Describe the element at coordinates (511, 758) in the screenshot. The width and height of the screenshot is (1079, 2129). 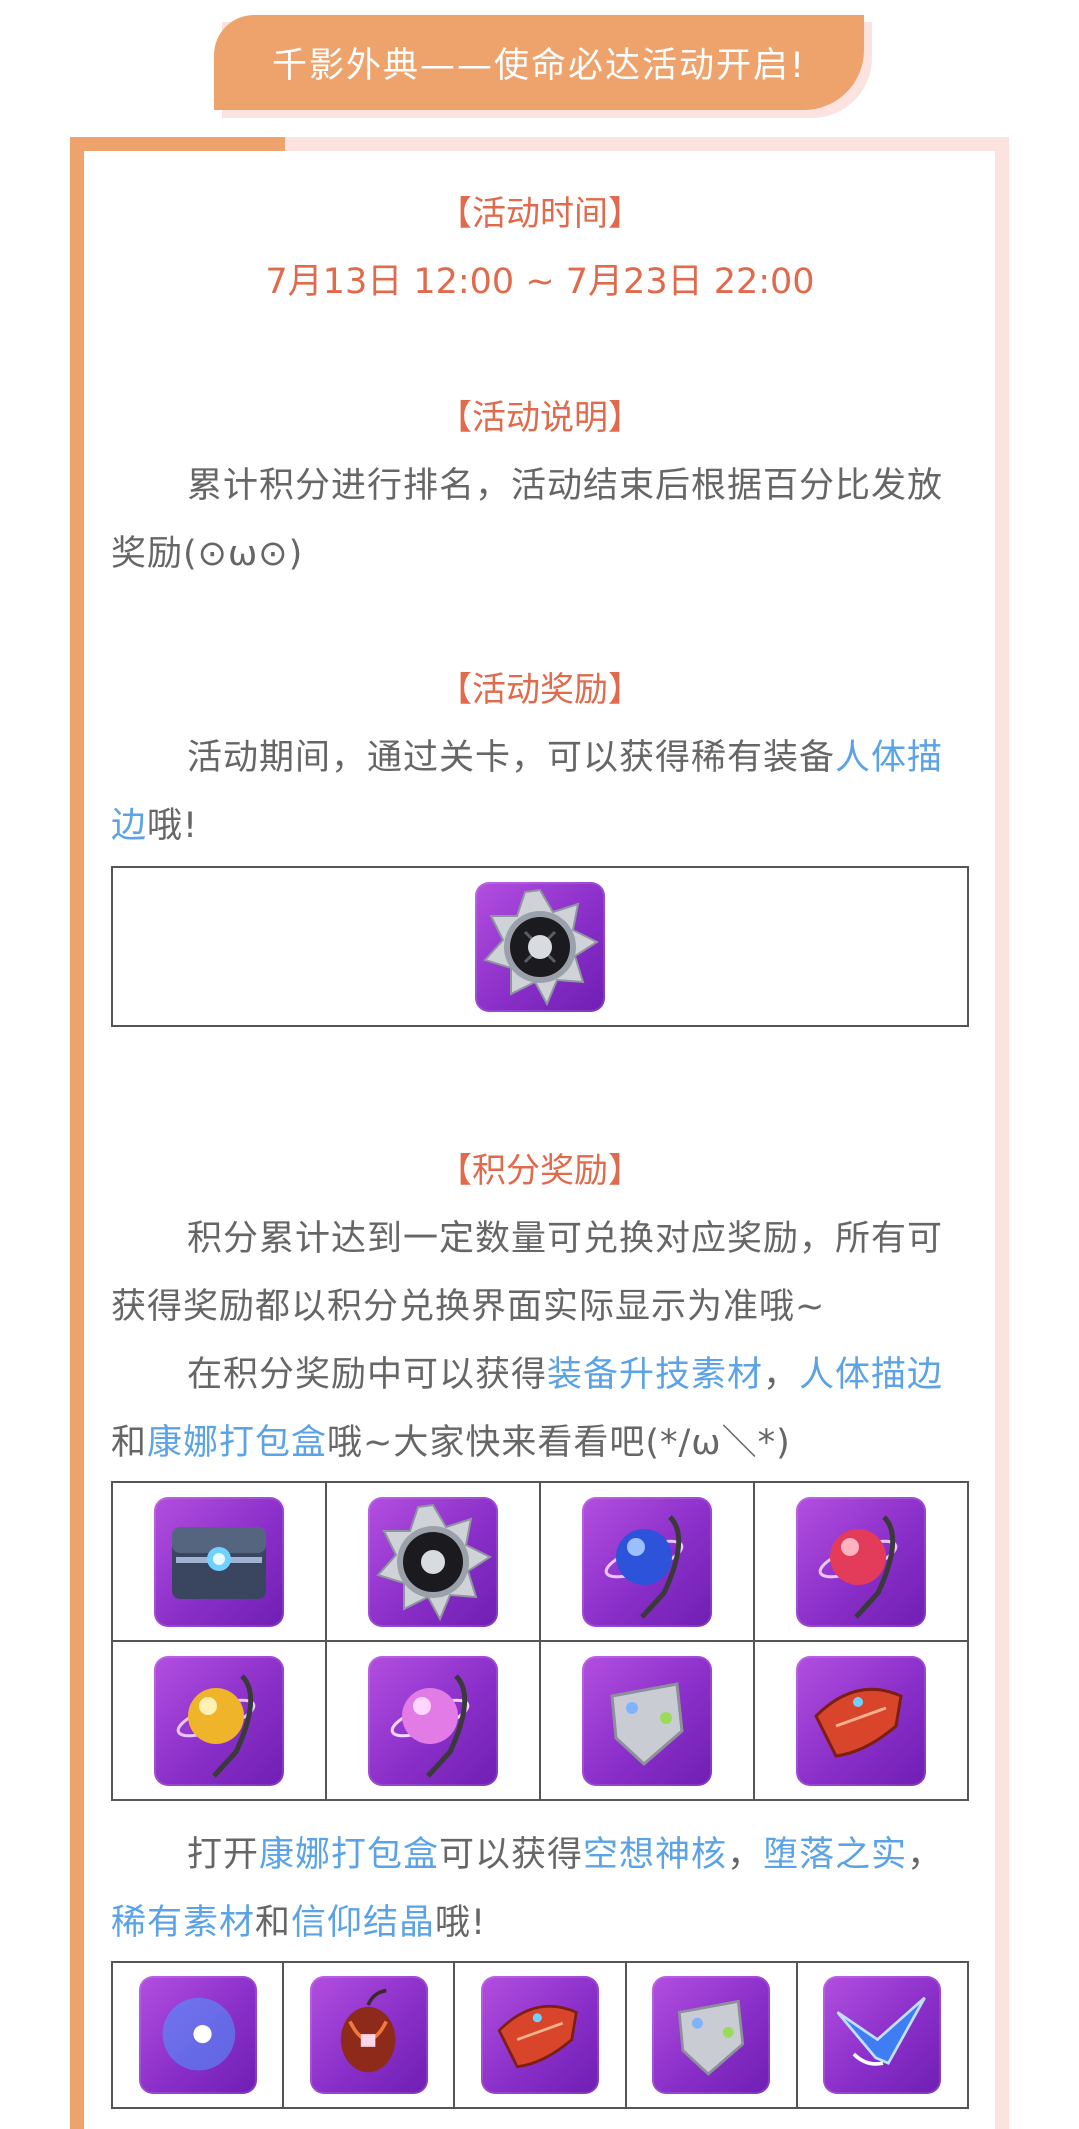
I see `reward-text-part: 活动期间，通过关卡，可以获得稀有装备` at that location.